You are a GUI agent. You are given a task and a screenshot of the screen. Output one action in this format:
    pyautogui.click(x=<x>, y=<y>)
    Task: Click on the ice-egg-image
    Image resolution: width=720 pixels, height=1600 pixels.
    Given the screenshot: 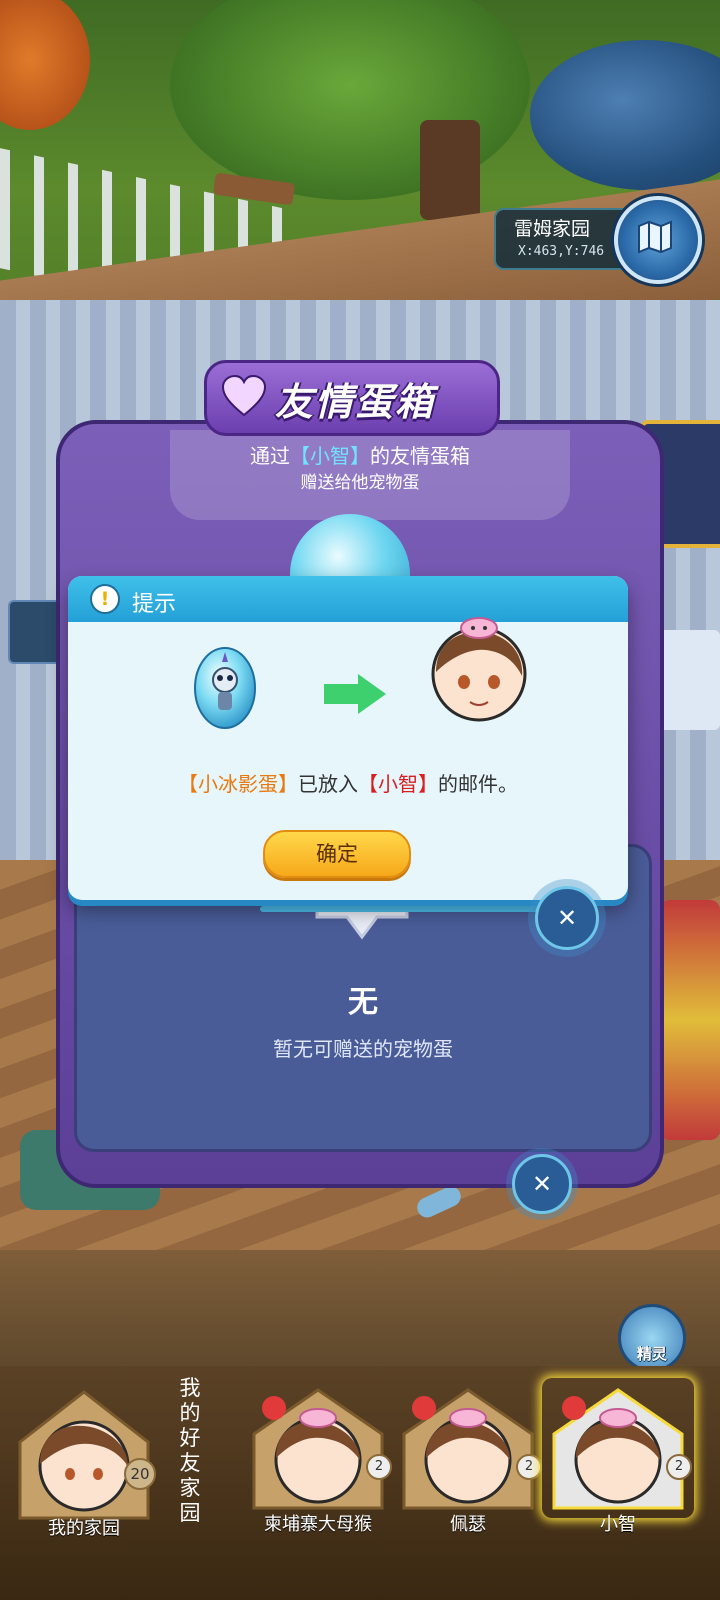 What is the action you would take?
    pyautogui.click(x=225, y=688)
    